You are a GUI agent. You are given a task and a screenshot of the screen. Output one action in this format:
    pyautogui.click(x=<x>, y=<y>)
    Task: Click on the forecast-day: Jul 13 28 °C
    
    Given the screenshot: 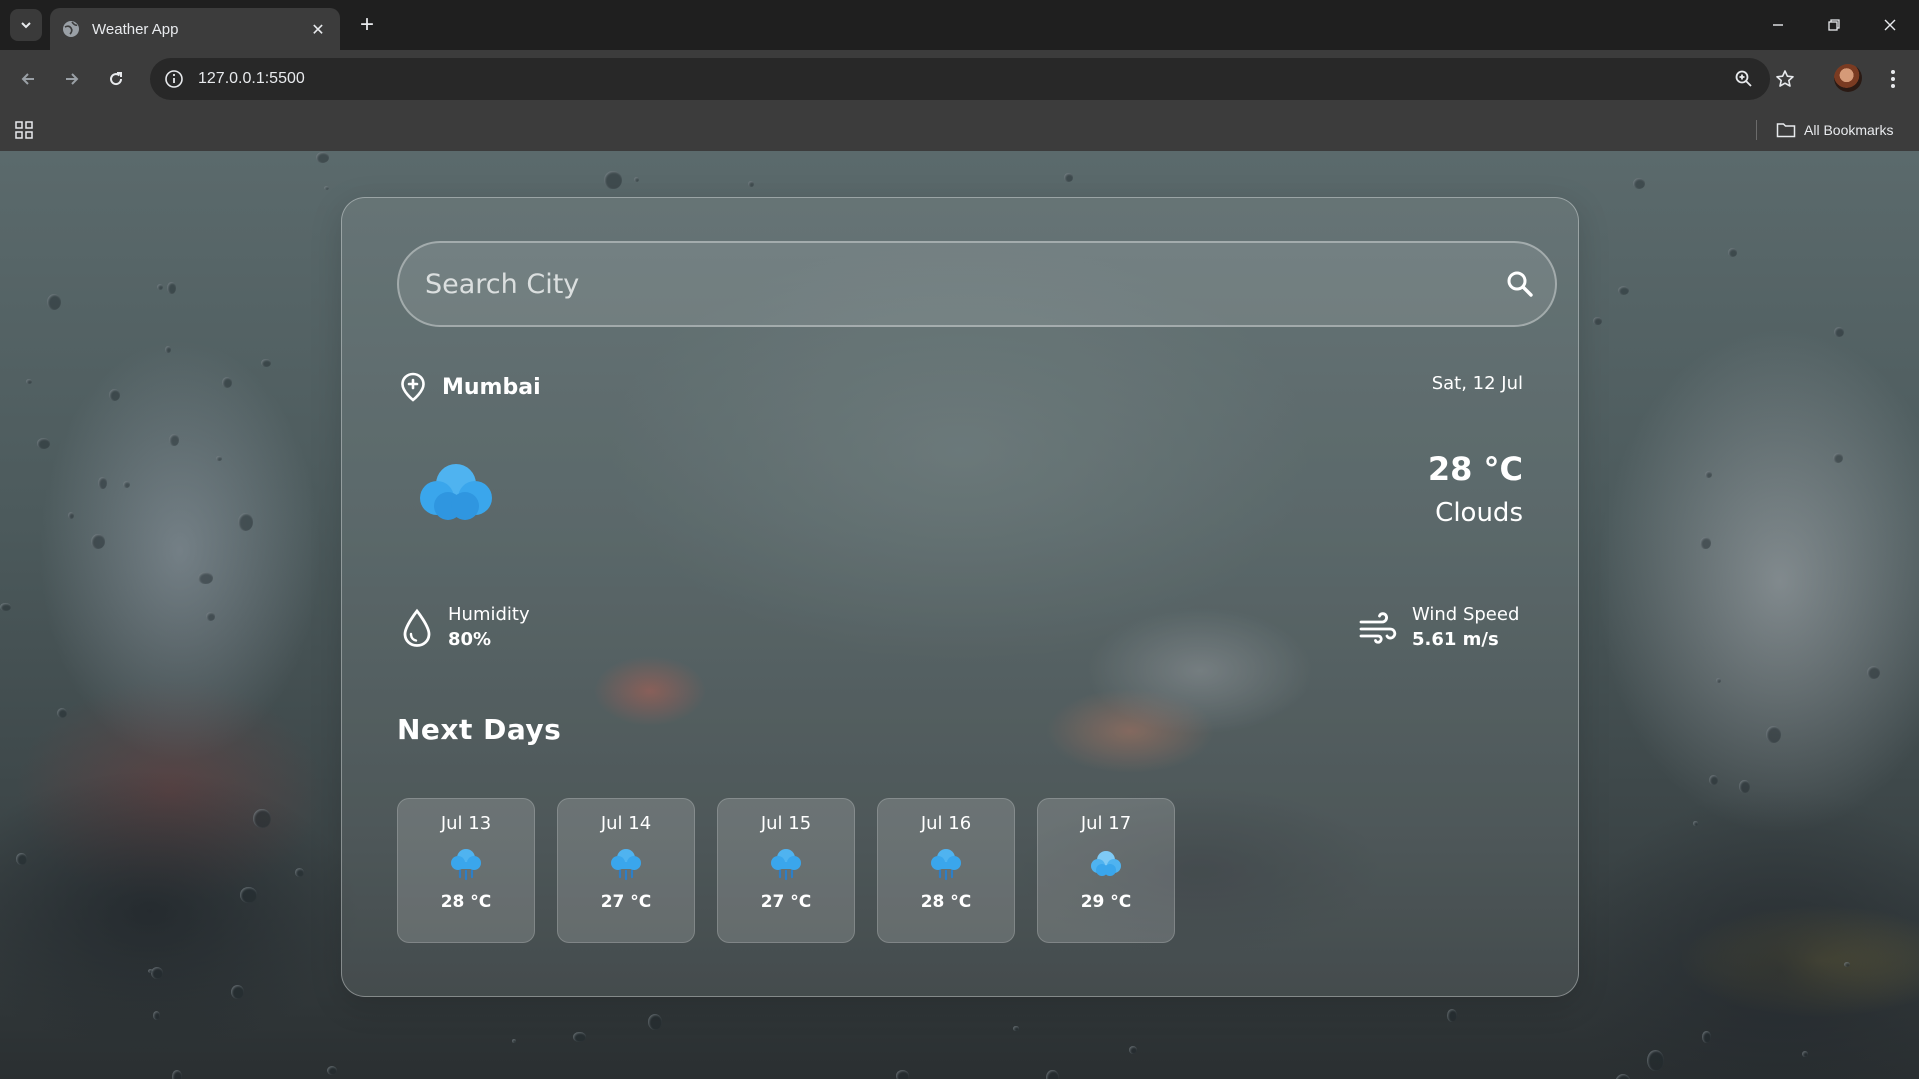 What is the action you would take?
    pyautogui.click(x=466, y=870)
    